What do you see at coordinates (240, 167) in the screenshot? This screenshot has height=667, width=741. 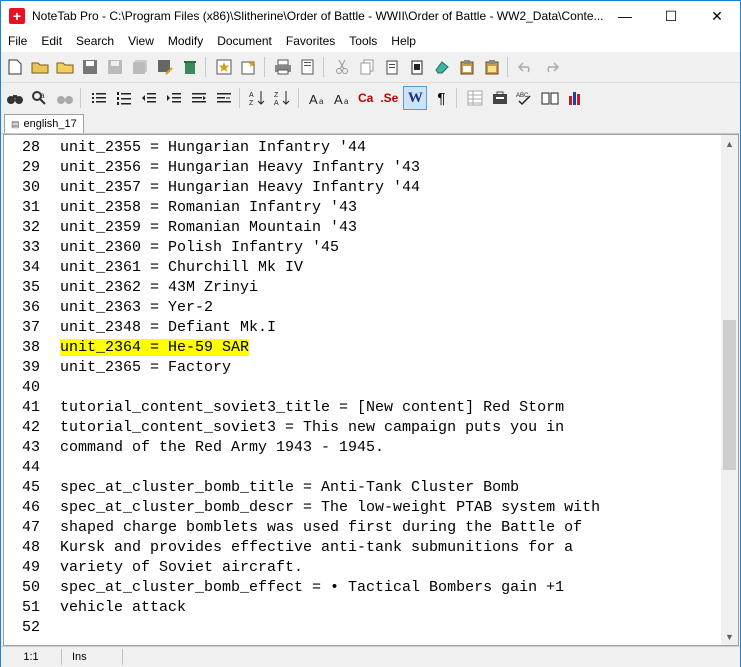 I see `code-line: unit_2356 = Hungarian Heavy Infantry '43` at bounding box center [240, 167].